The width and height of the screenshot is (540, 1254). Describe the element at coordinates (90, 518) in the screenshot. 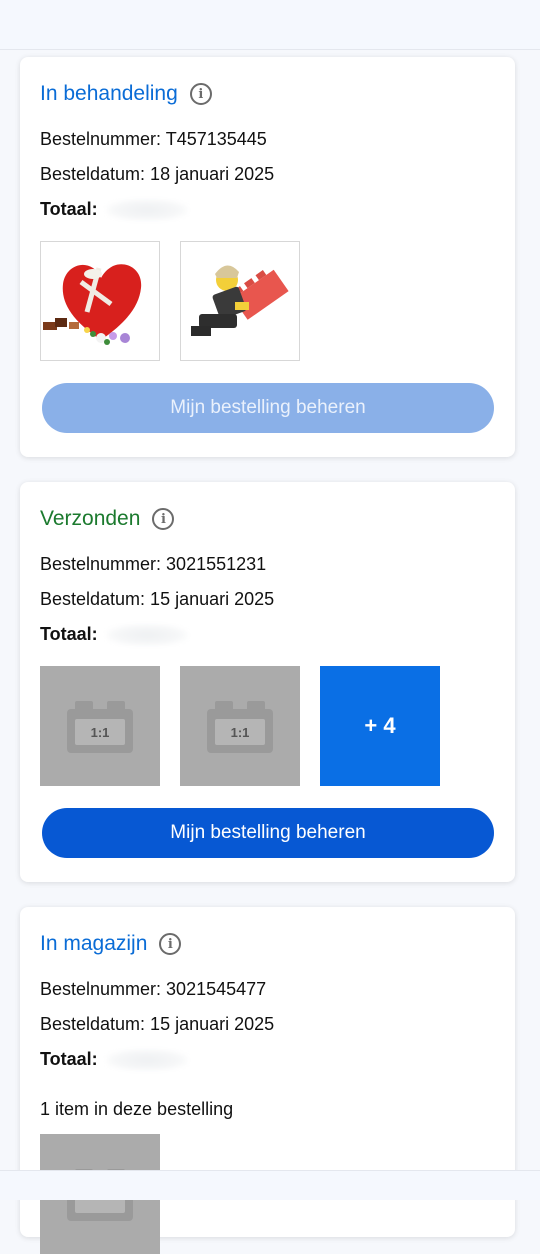

I see `order-status: Verzonden` at that location.